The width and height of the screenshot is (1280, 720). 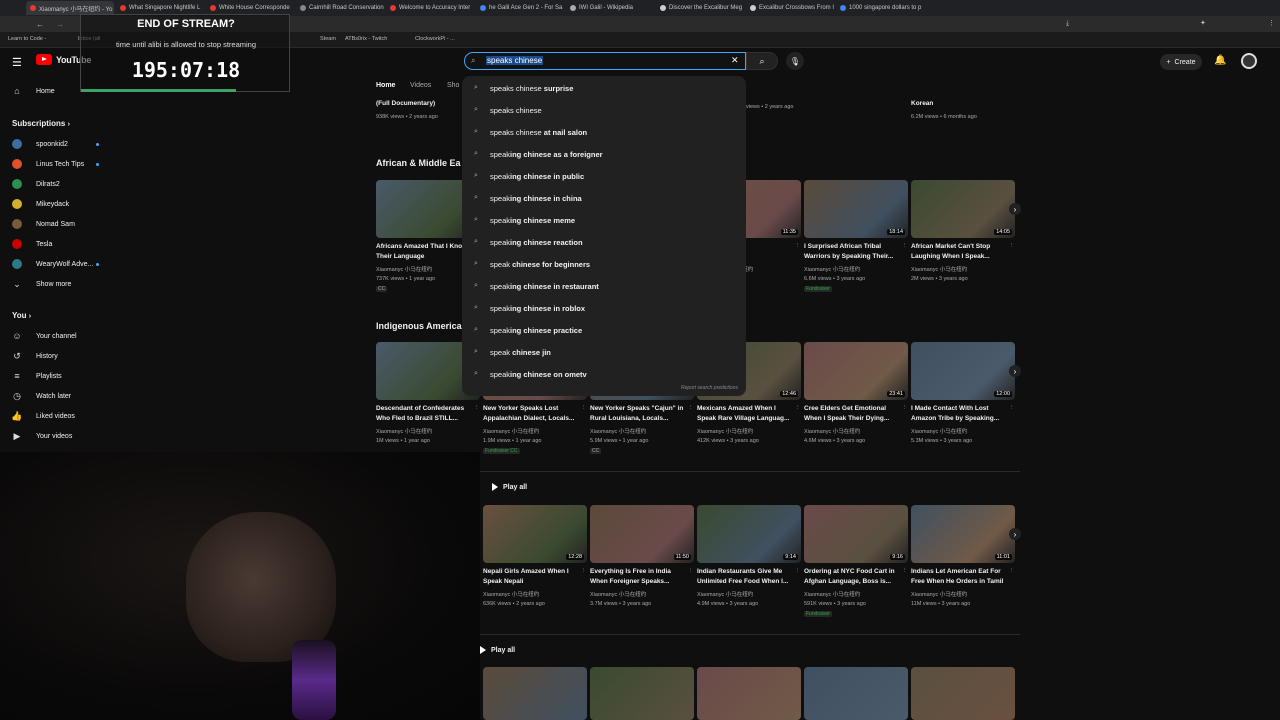 What do you see at coordinates (747, 409) in the screenshot?
I see `video-title: Mexicans Amazed When I` at bounding box center [747, 409].